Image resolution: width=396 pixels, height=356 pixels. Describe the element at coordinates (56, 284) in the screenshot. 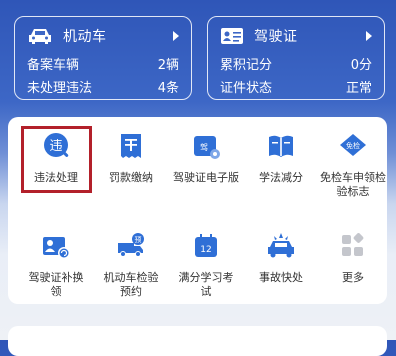

I see `service-label: 驾驶证补换领` at that location.